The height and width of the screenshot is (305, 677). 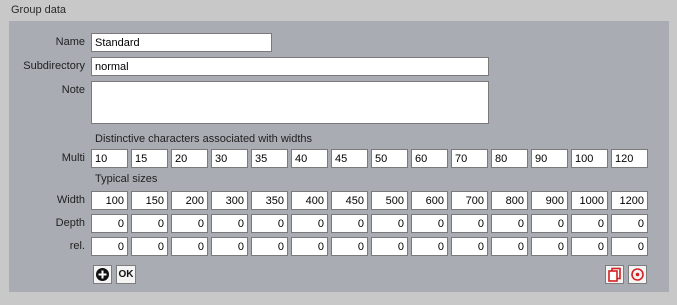 I want to click on plus-circle-icon, so click(x=102, y=274).